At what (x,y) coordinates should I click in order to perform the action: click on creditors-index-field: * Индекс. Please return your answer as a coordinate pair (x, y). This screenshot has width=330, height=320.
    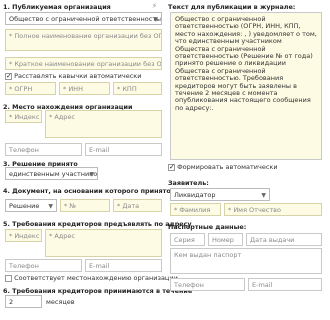
    Looking at the image, I should click on (23, 235).